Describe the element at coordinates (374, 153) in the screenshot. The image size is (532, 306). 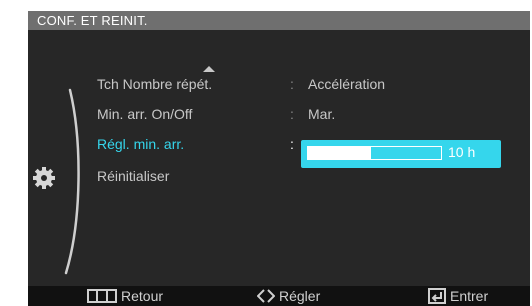
I see `timer-slider` at that location.